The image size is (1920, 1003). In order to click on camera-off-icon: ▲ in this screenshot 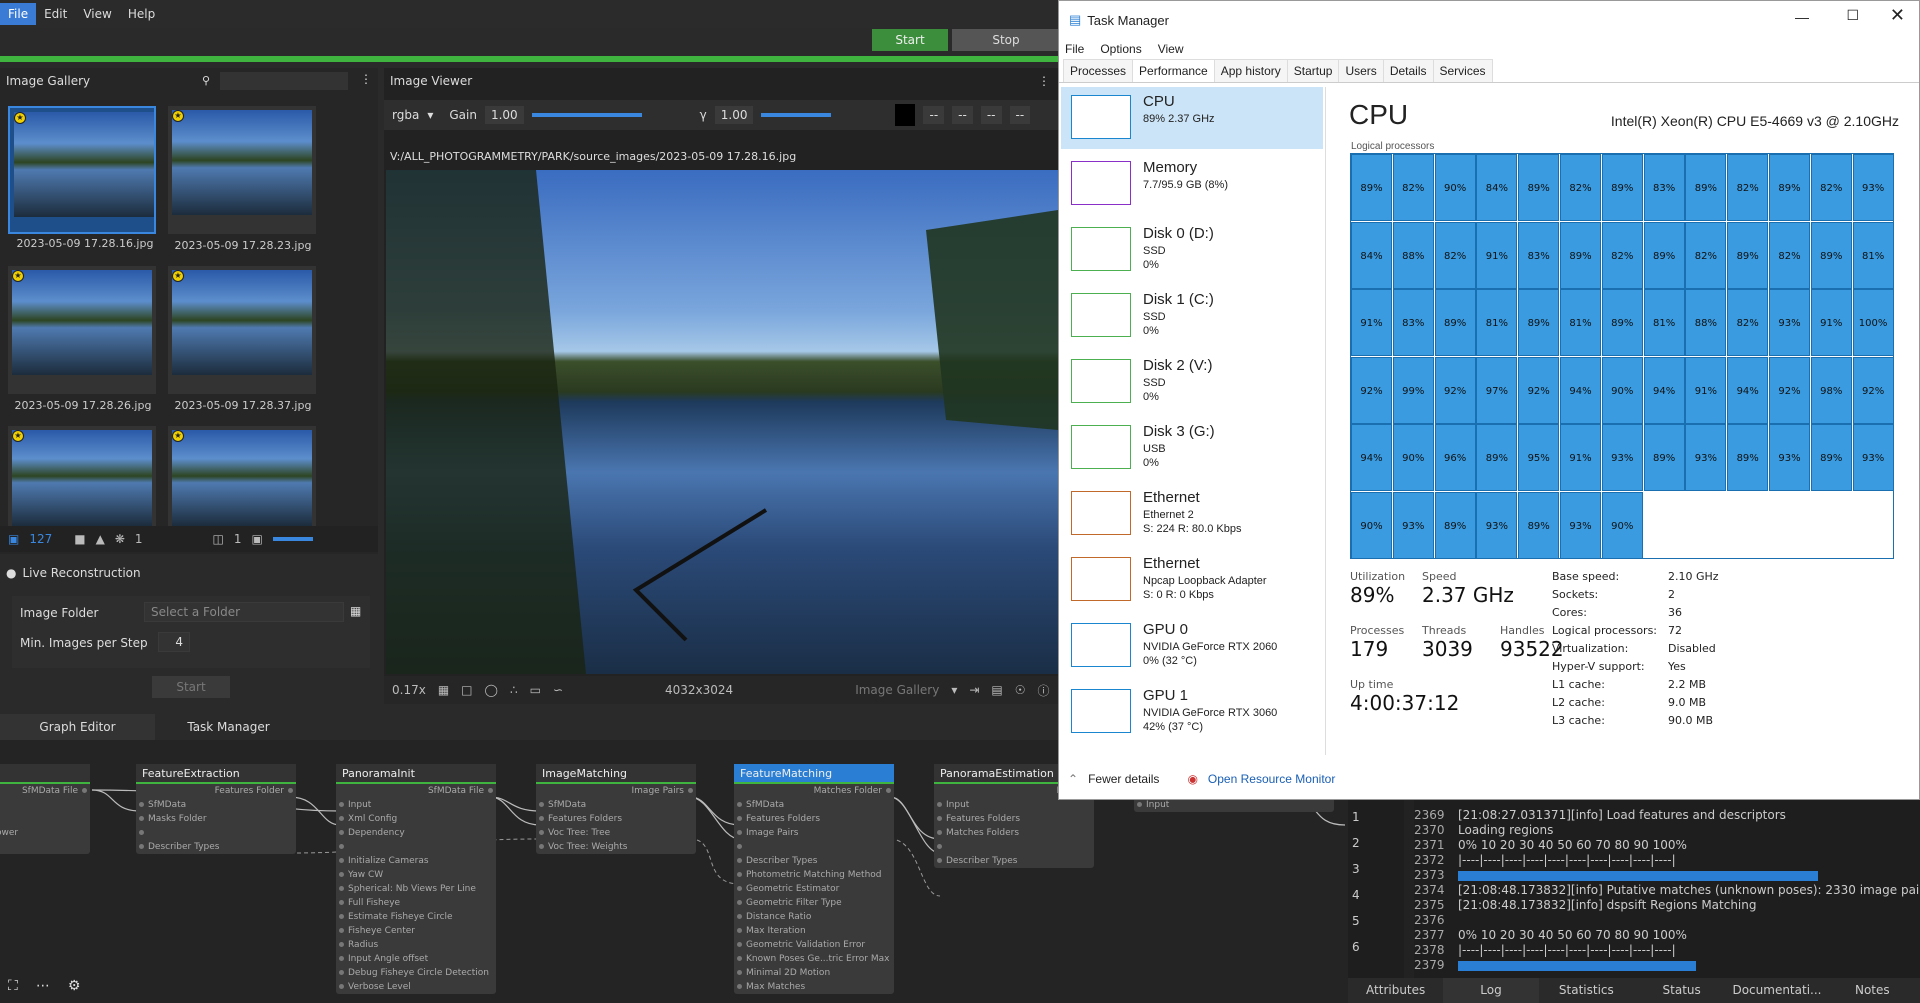, I will do `click(100, 539)`.